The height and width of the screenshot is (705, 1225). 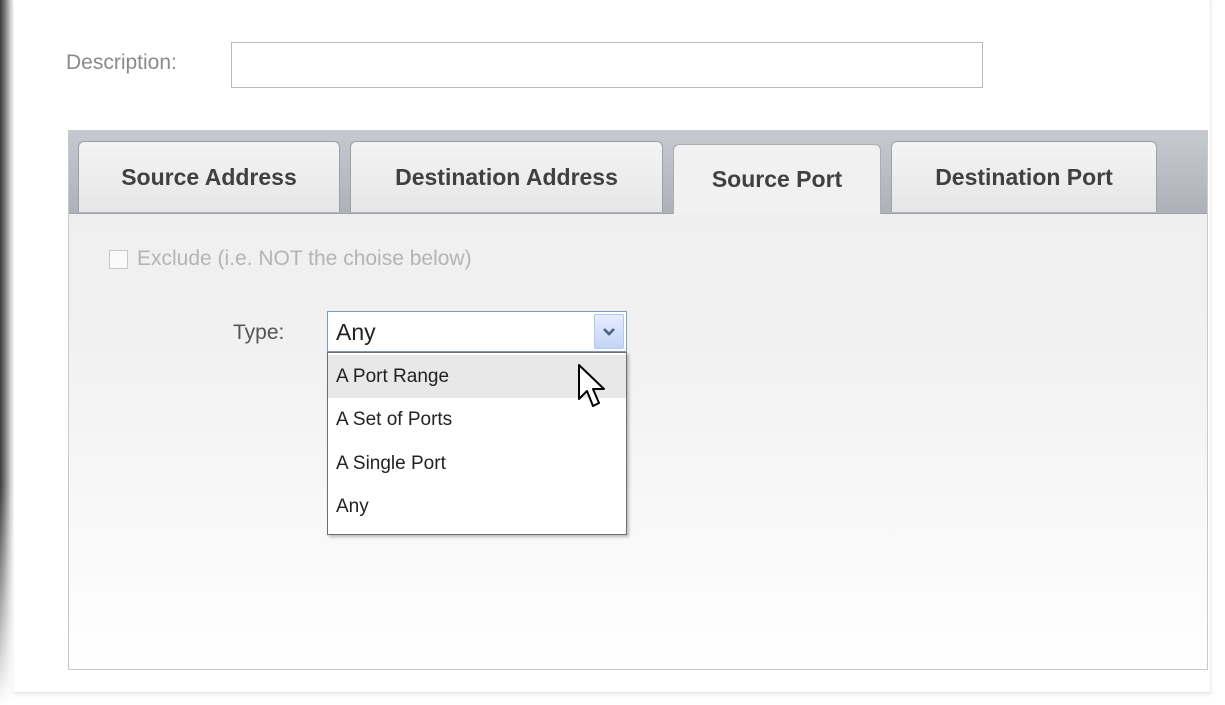 What do you see at coordinates (356, 332) in the screenshot?
I see `type-select-value: Any` at bounding box center [356, 332].